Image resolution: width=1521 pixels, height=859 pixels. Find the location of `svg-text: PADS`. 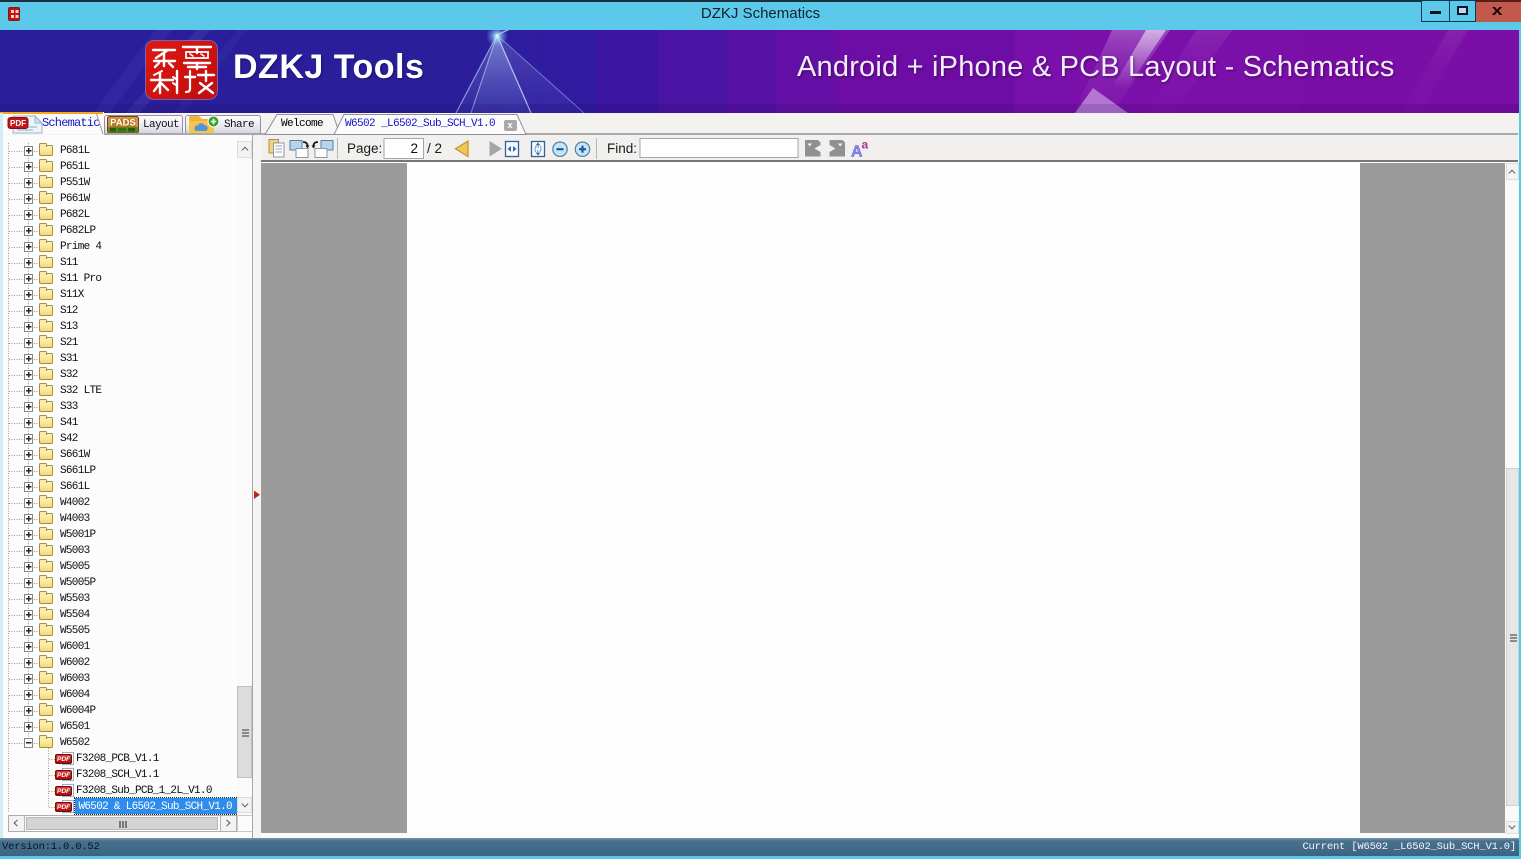

svg-text: PADS is located at coordinates (123, 122).